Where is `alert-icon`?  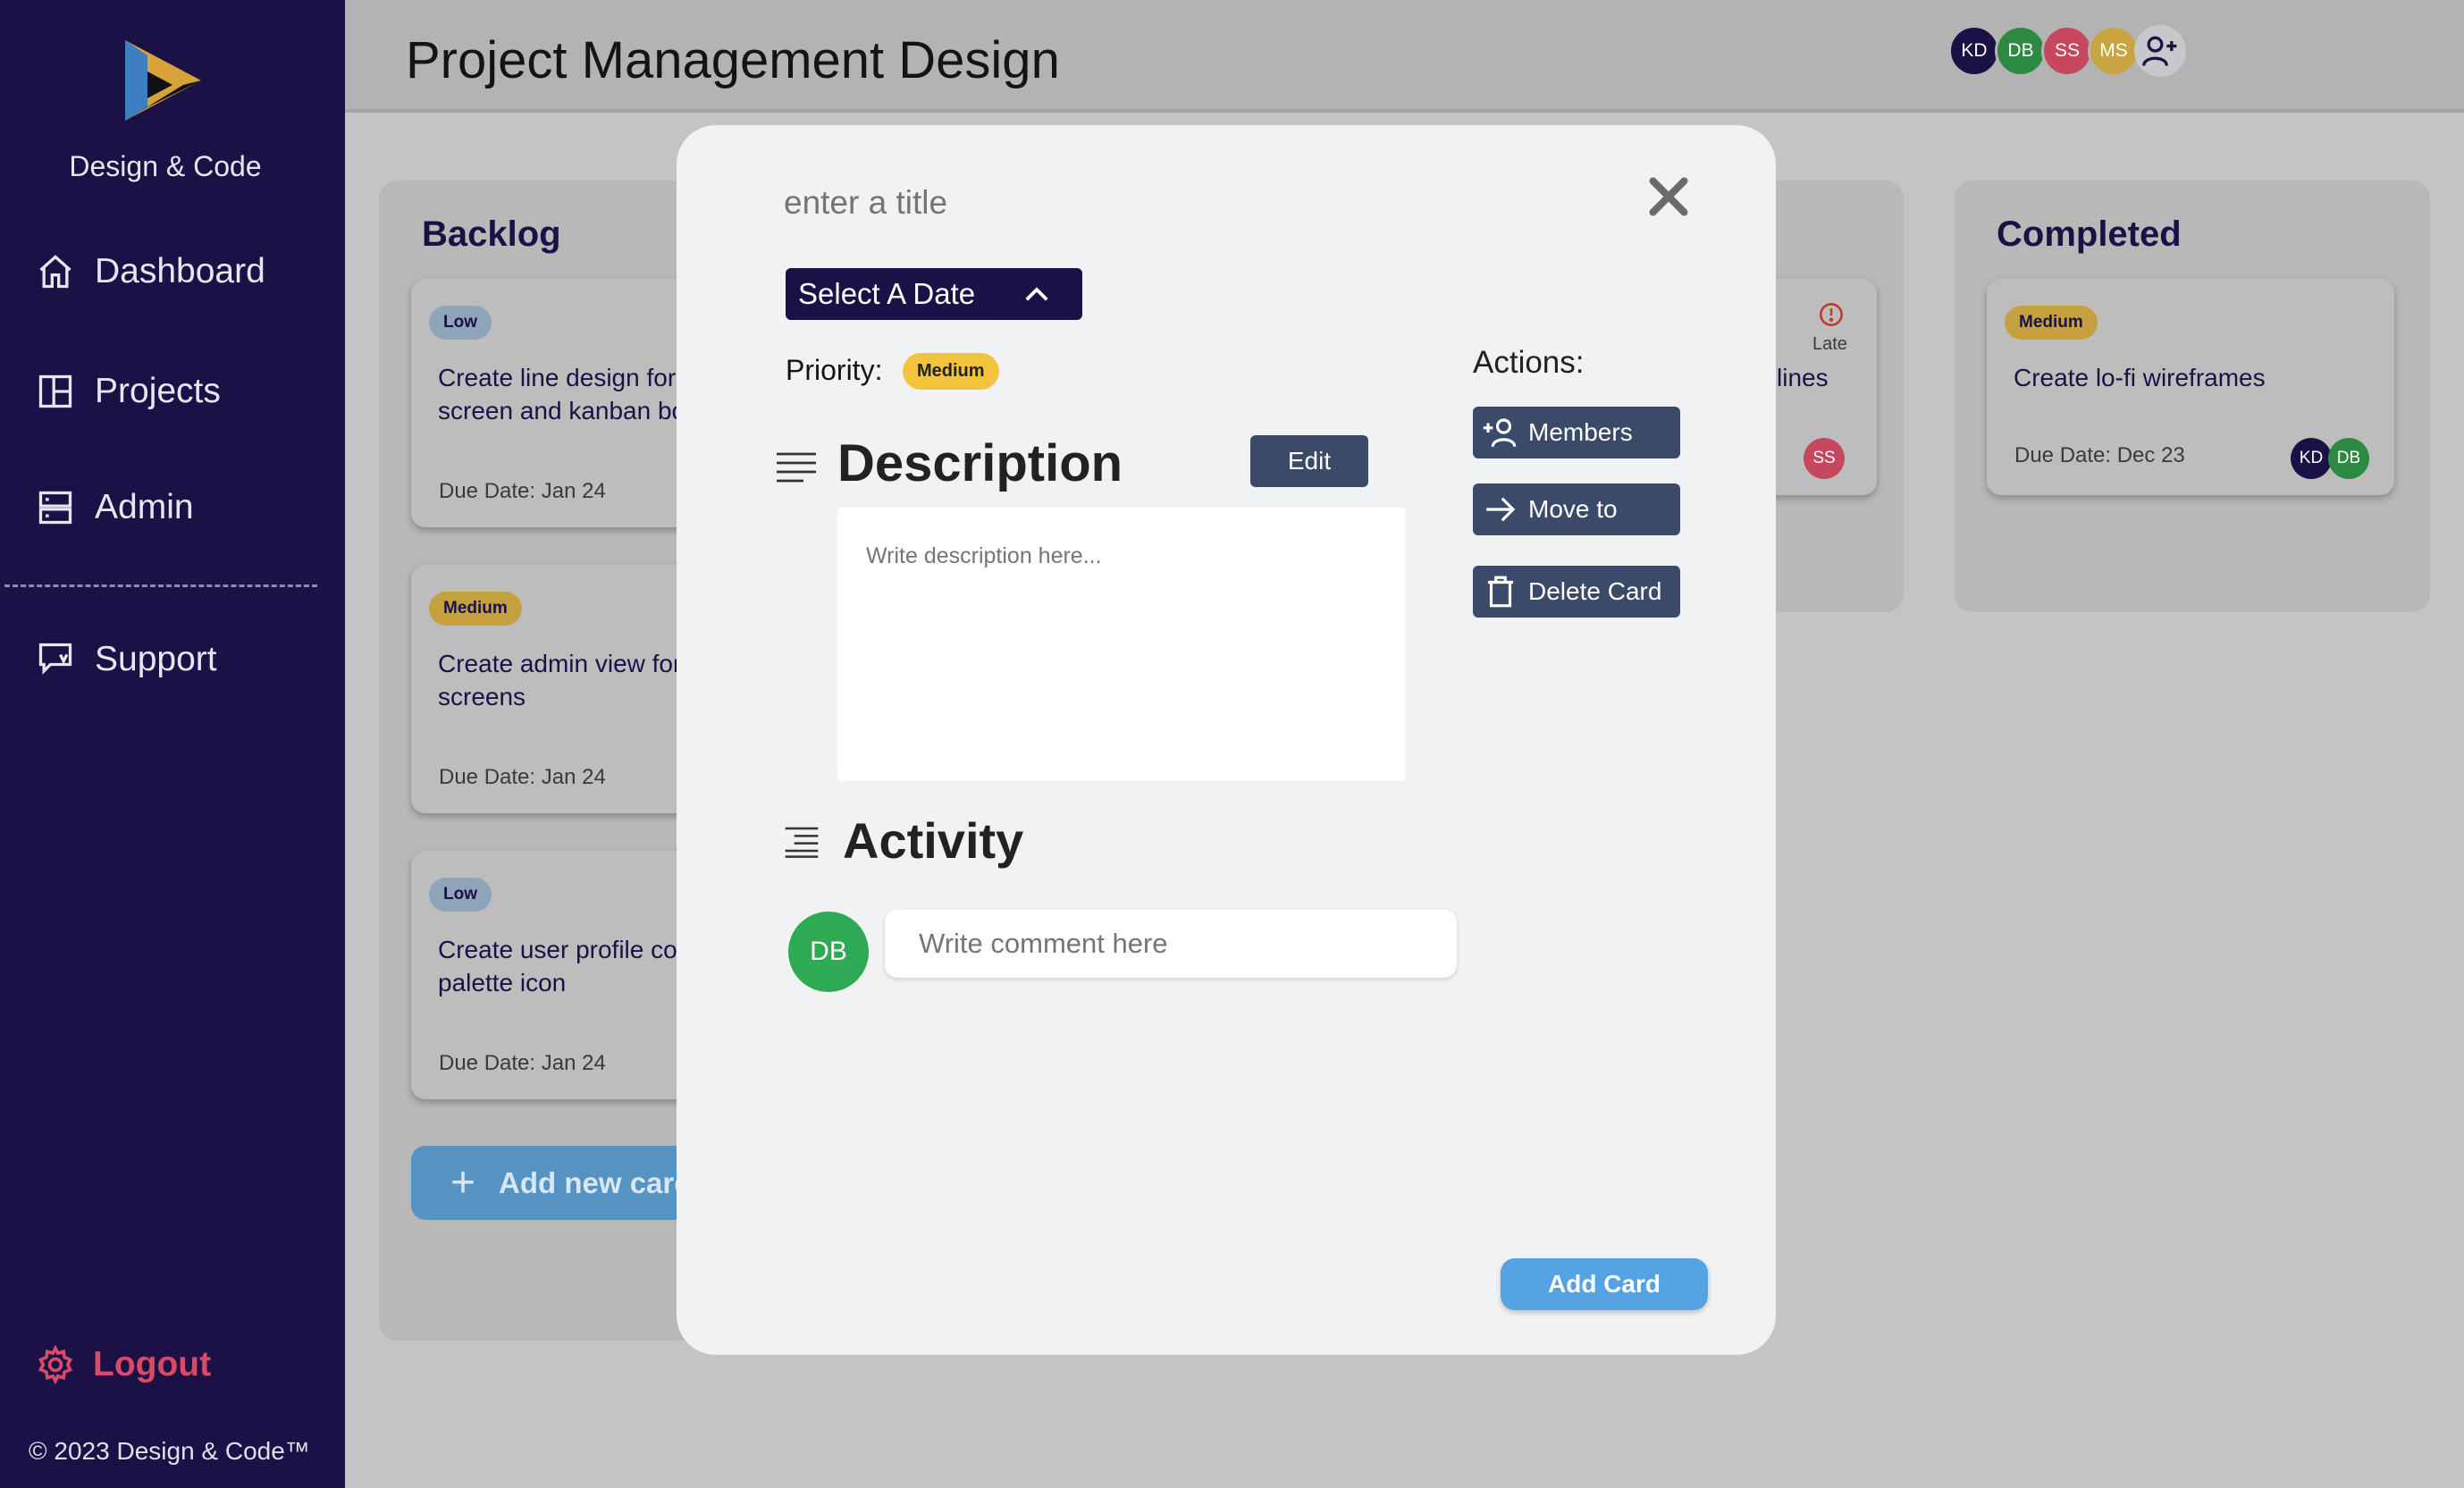 alert-icon is located at coordinates (1831, 314).